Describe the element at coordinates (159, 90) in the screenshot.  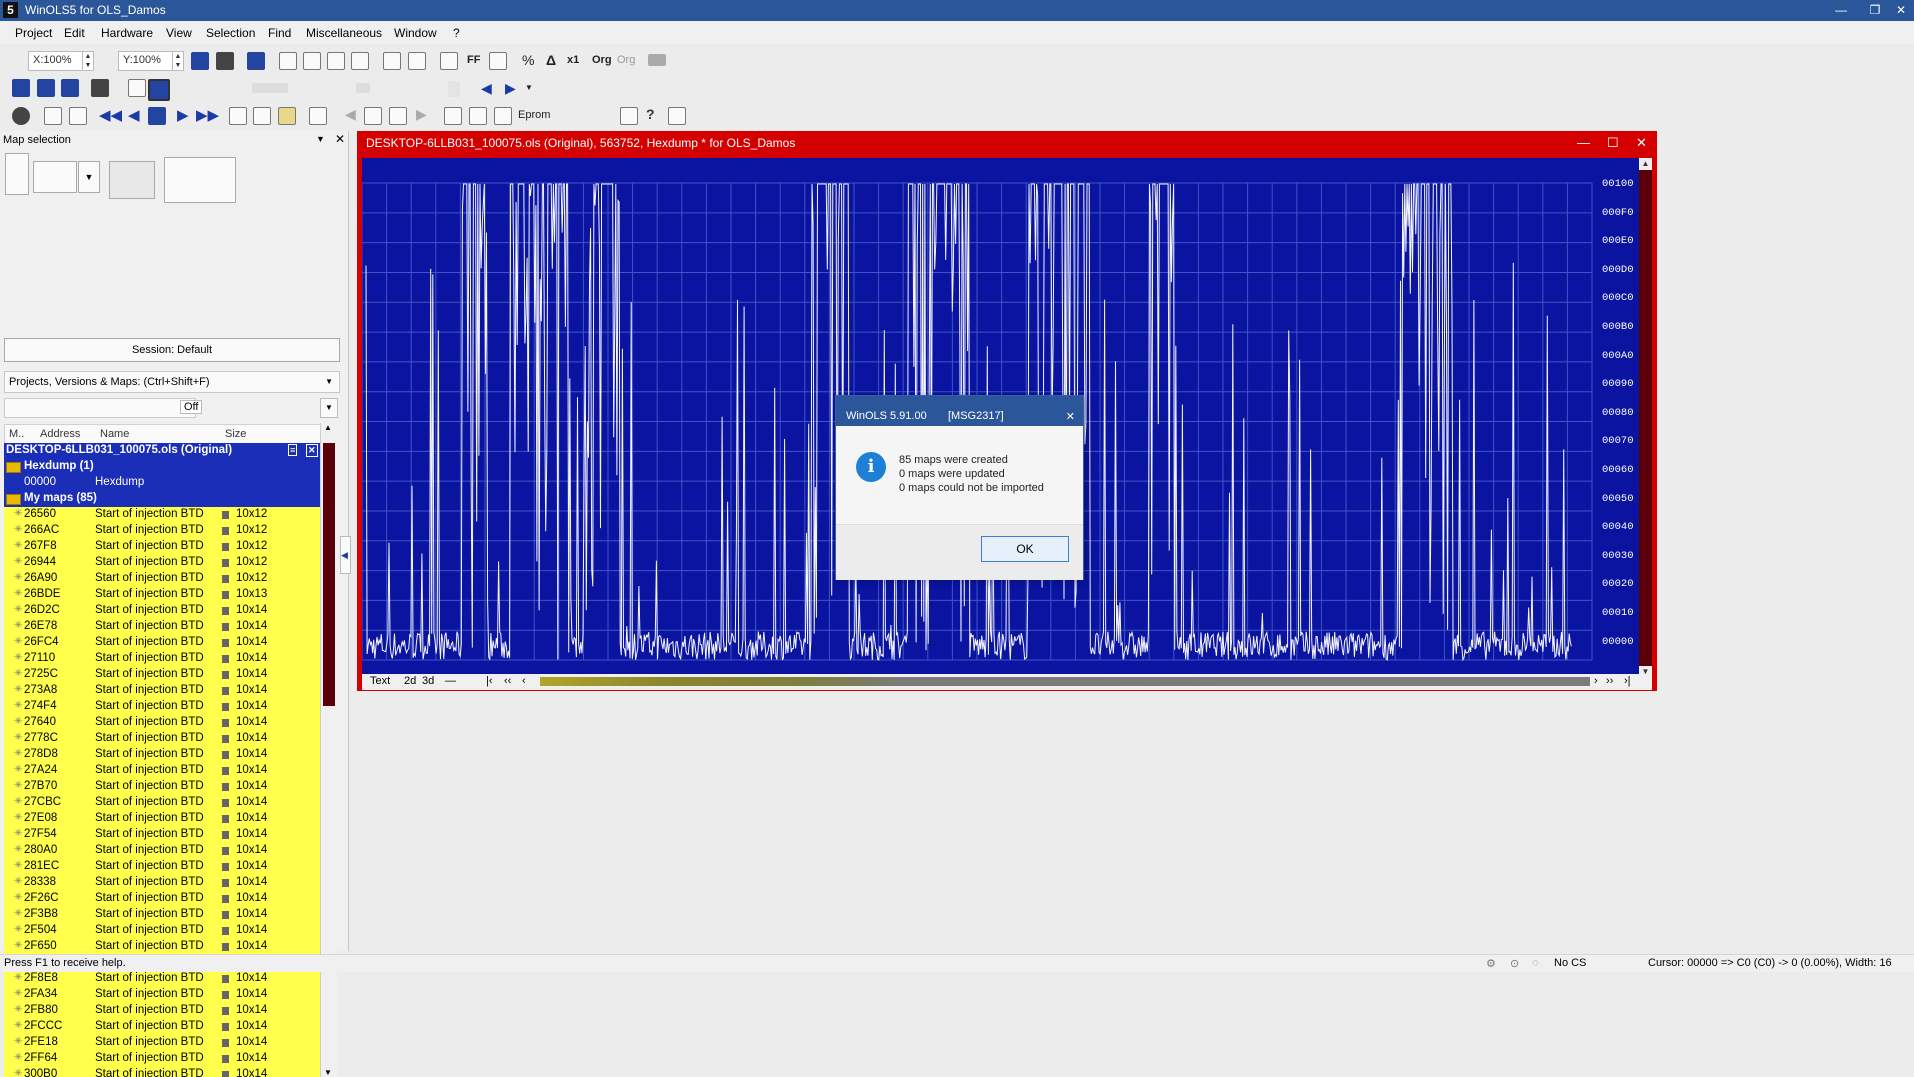
I see `selection-color-icon` at that location.